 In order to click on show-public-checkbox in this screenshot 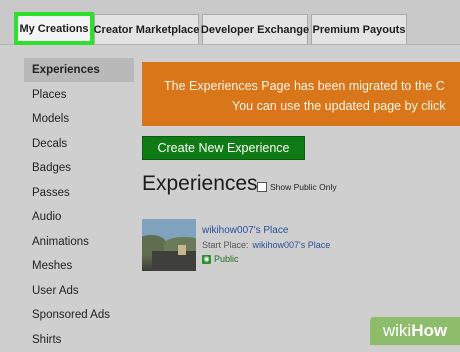, I will do `click(262, 187)`.